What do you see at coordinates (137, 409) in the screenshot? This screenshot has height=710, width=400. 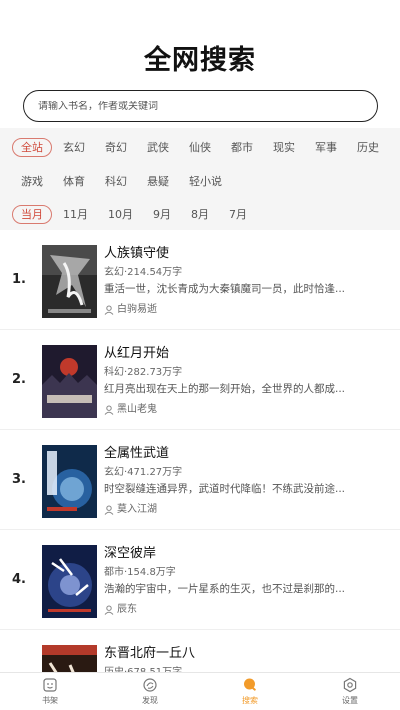 I see `author-name: 黑山老鬼` at bounding box center [137, 409].